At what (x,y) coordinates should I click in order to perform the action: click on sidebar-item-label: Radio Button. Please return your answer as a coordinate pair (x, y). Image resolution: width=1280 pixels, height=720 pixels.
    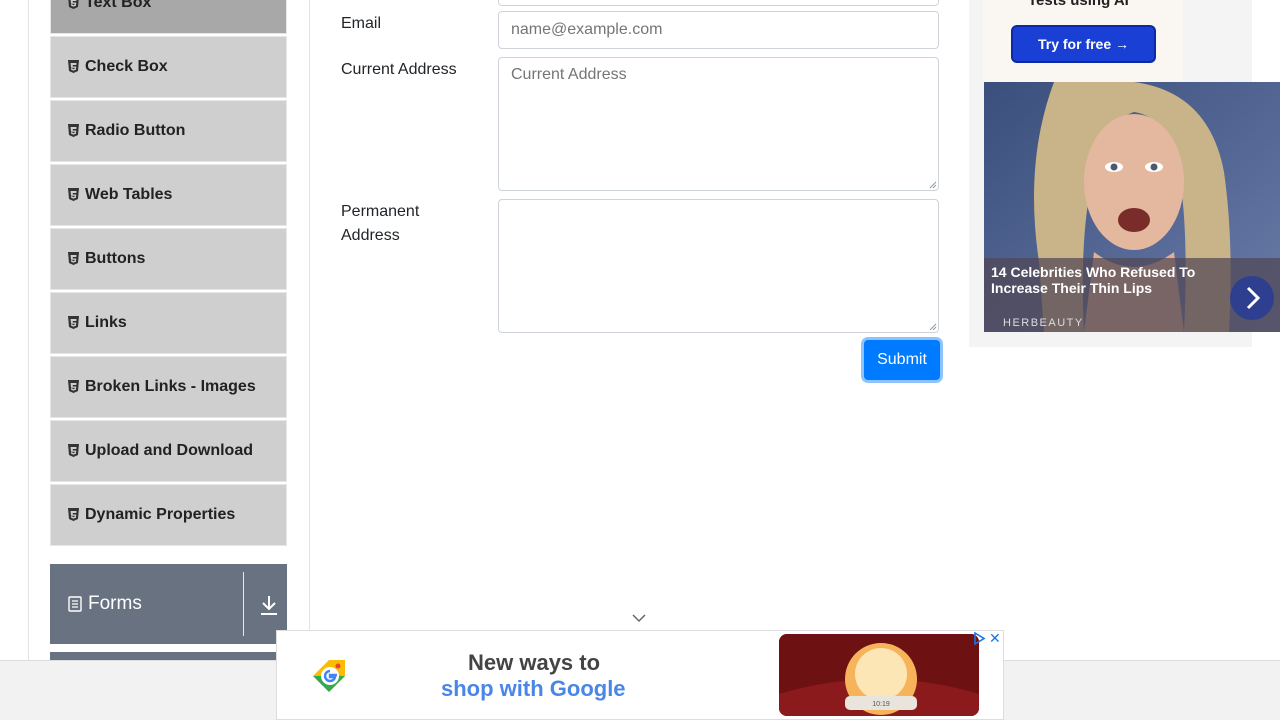
    Looking at the image, I should click on (135, 130).